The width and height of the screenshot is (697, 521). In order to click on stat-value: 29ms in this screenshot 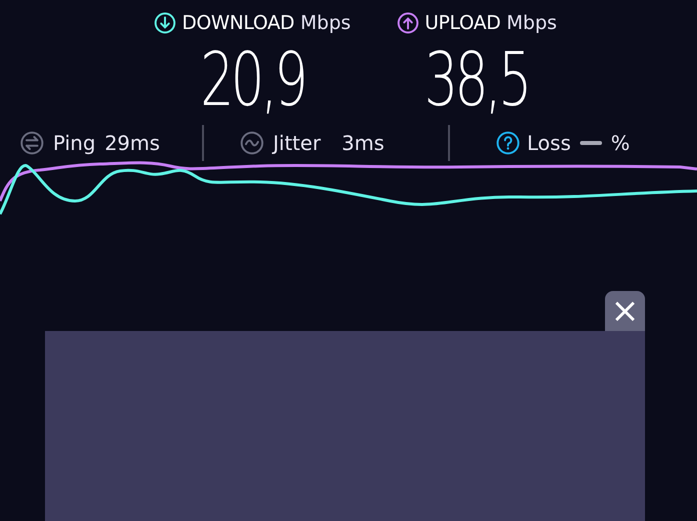, I will do `click(132, 143)`.